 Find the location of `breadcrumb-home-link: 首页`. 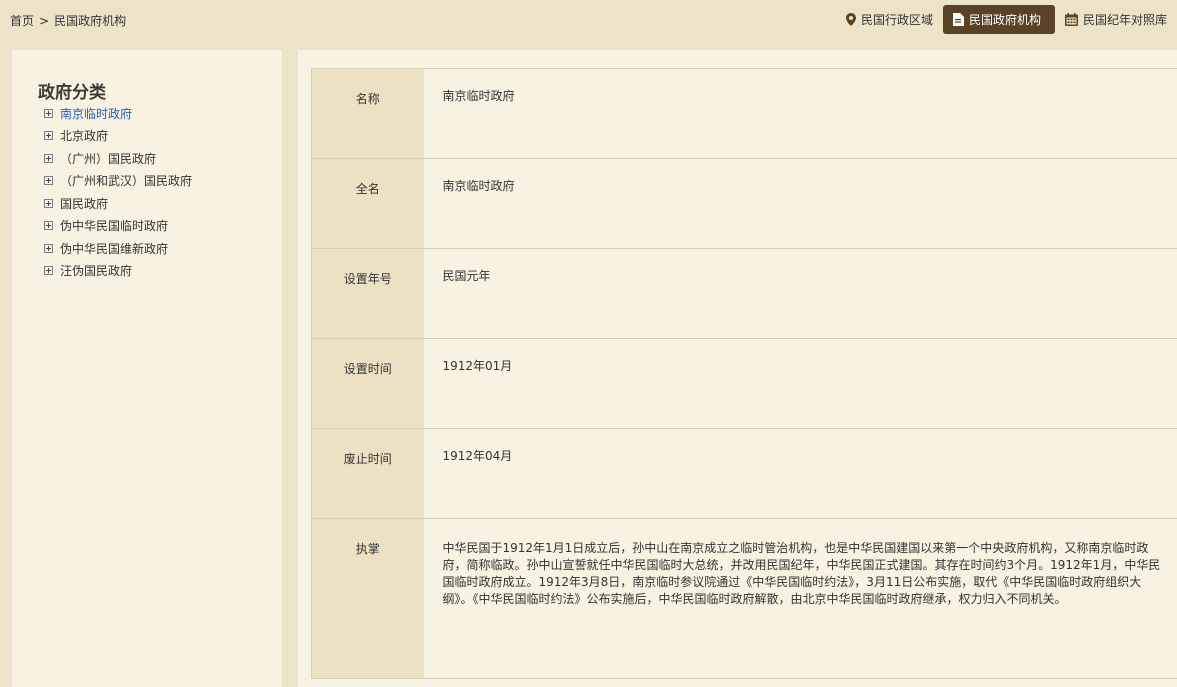

breadcrumb-home-link: 首页 is located at coordinates (22, 20).